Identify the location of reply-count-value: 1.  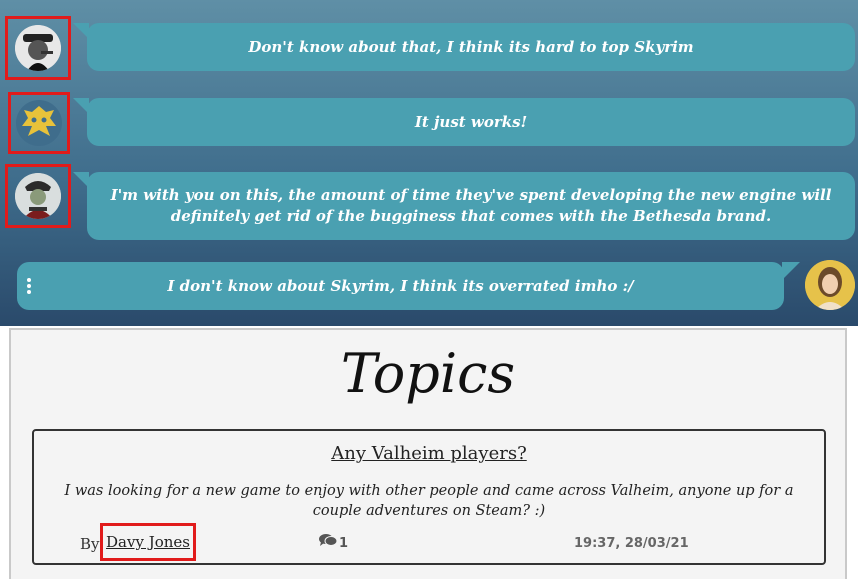
(344, 543).